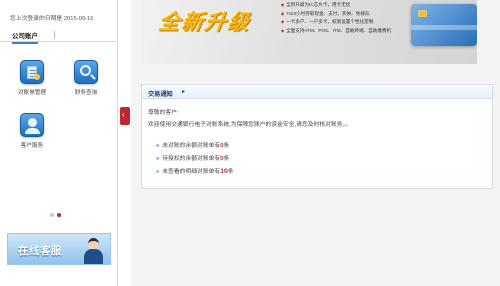 The image size is (500, 286). I want to click on finance-search-icon, so click(86, 72).